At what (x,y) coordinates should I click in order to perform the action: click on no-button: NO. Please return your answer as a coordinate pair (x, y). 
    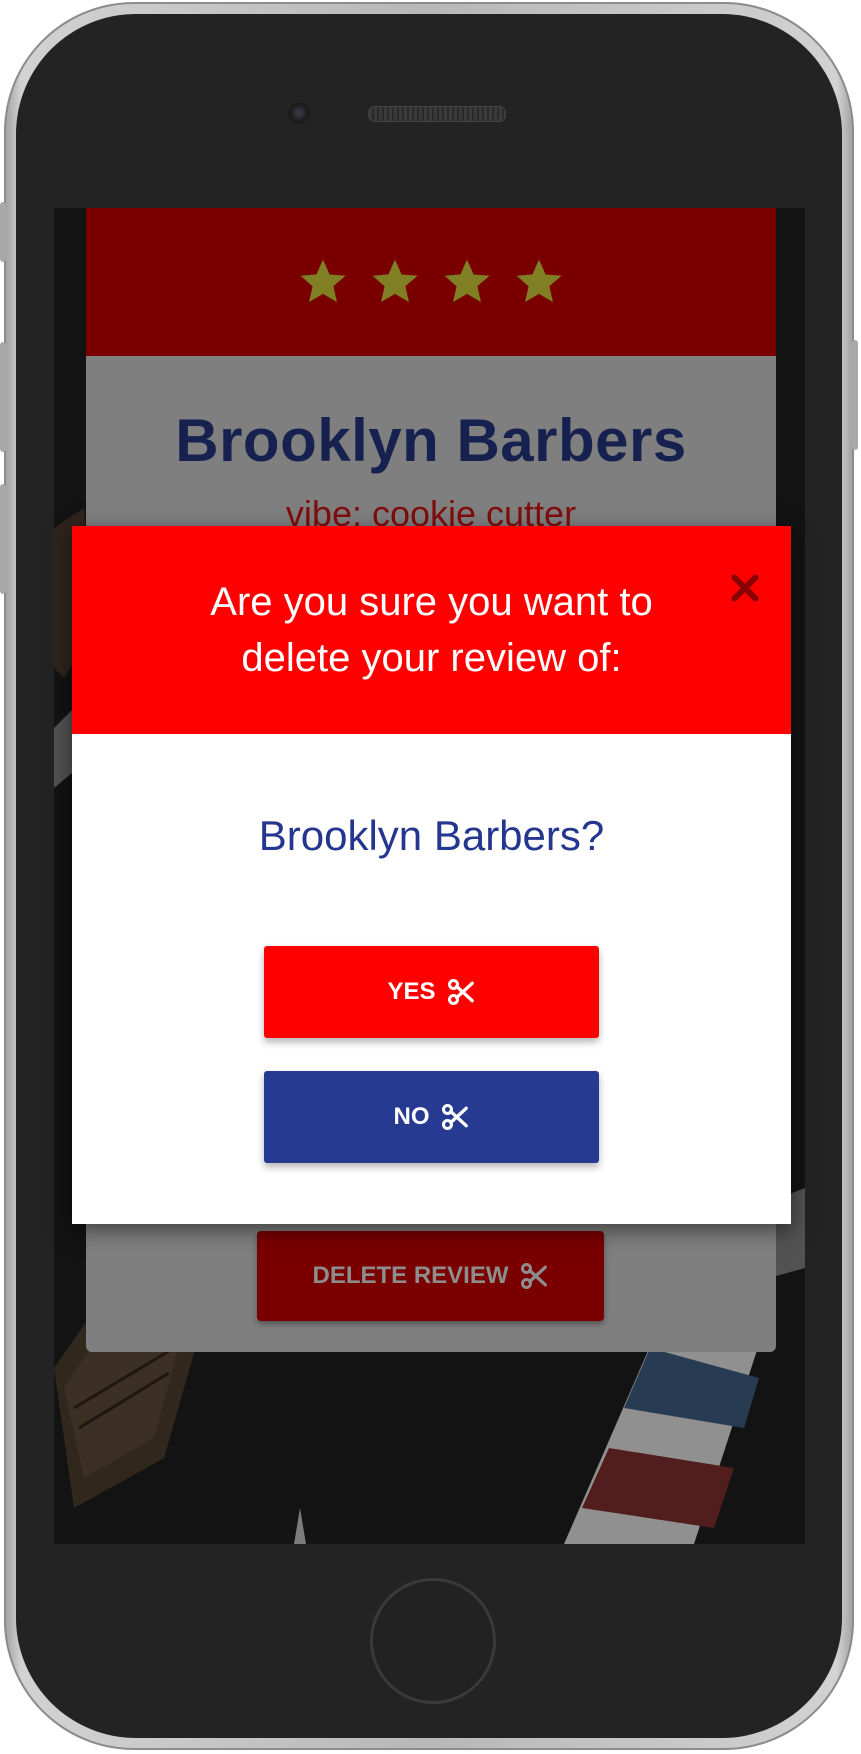
    Looking at the image, I should click on (431, 1117).